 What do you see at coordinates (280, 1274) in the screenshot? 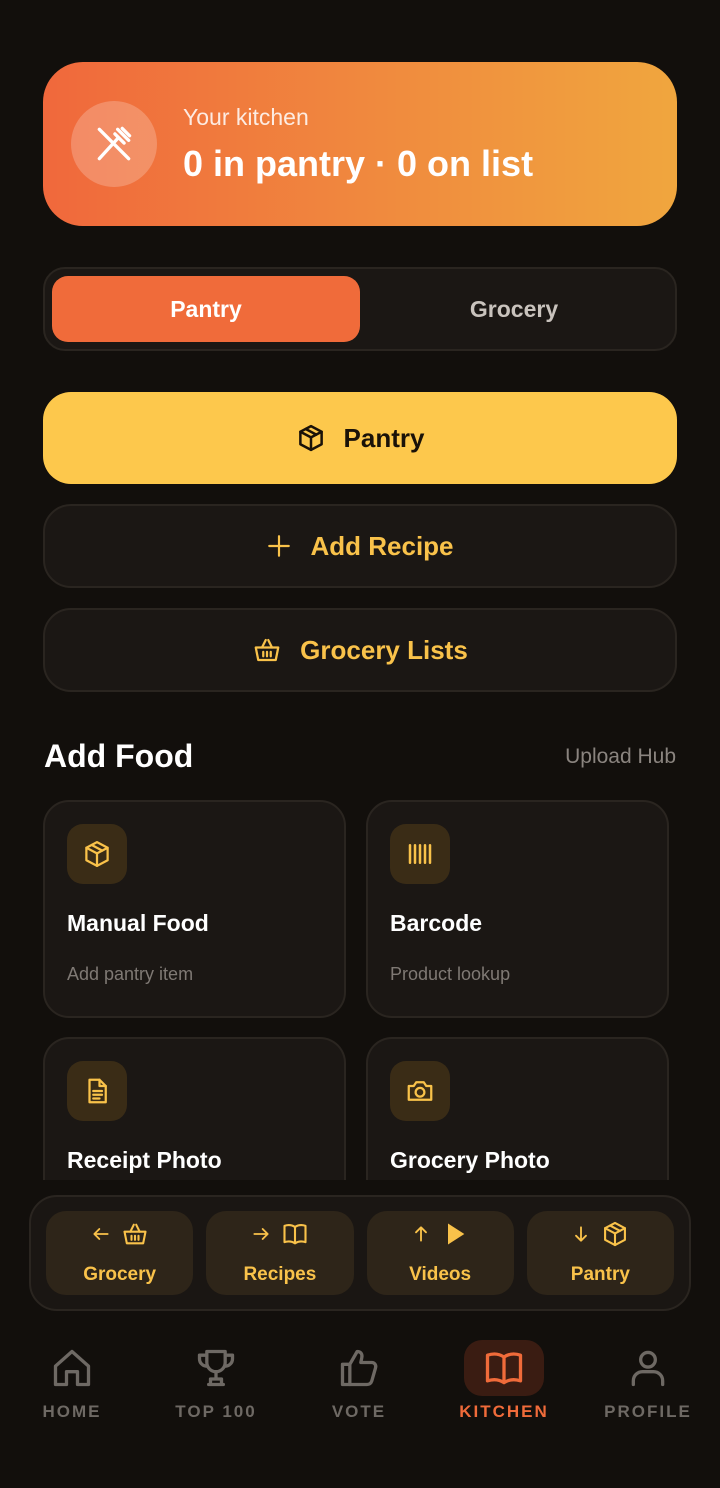
I see `quick-recipes-label: Recipes` at bounding box center [280, 1274].